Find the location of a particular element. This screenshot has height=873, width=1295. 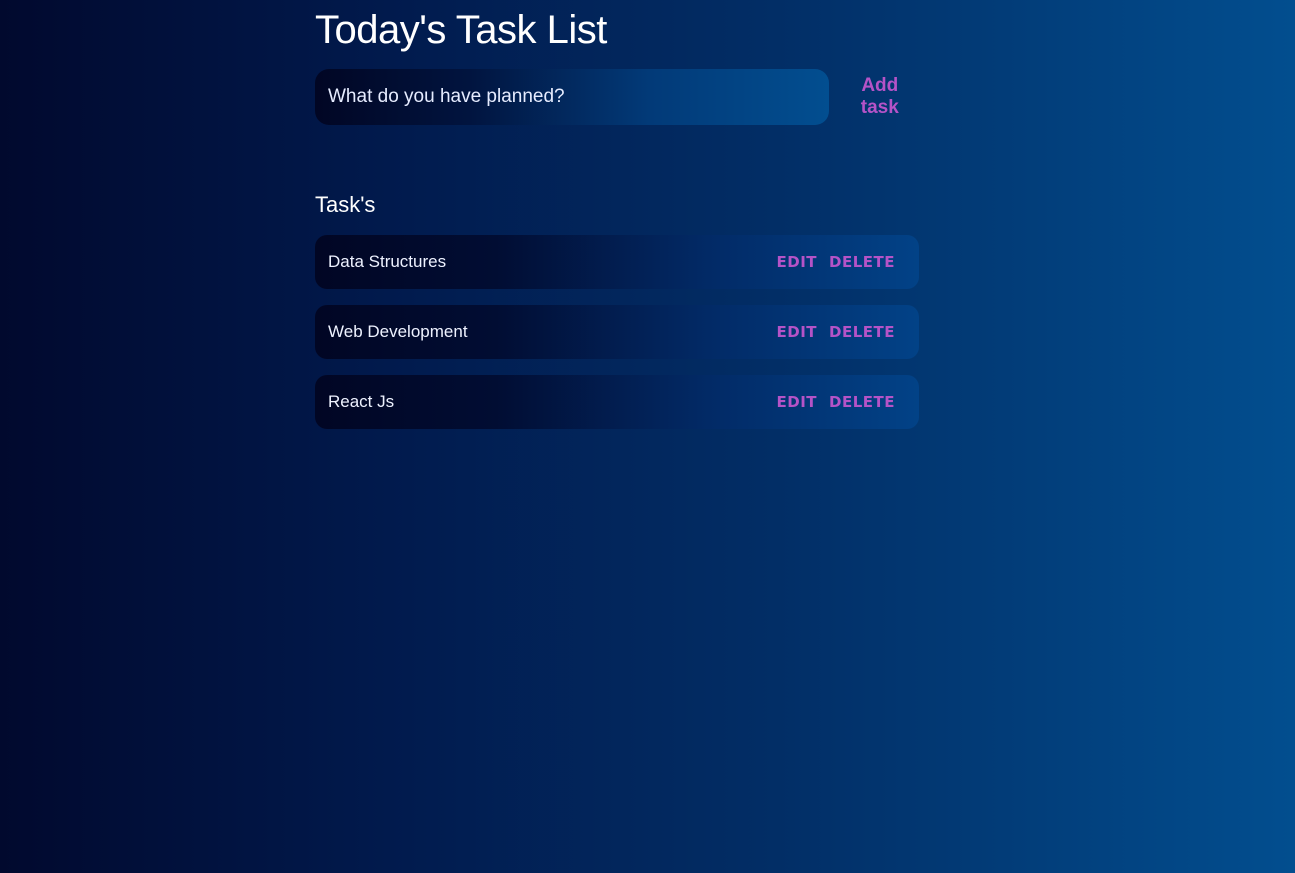

task-name: Data Structures is located at coordinates (387, 261).